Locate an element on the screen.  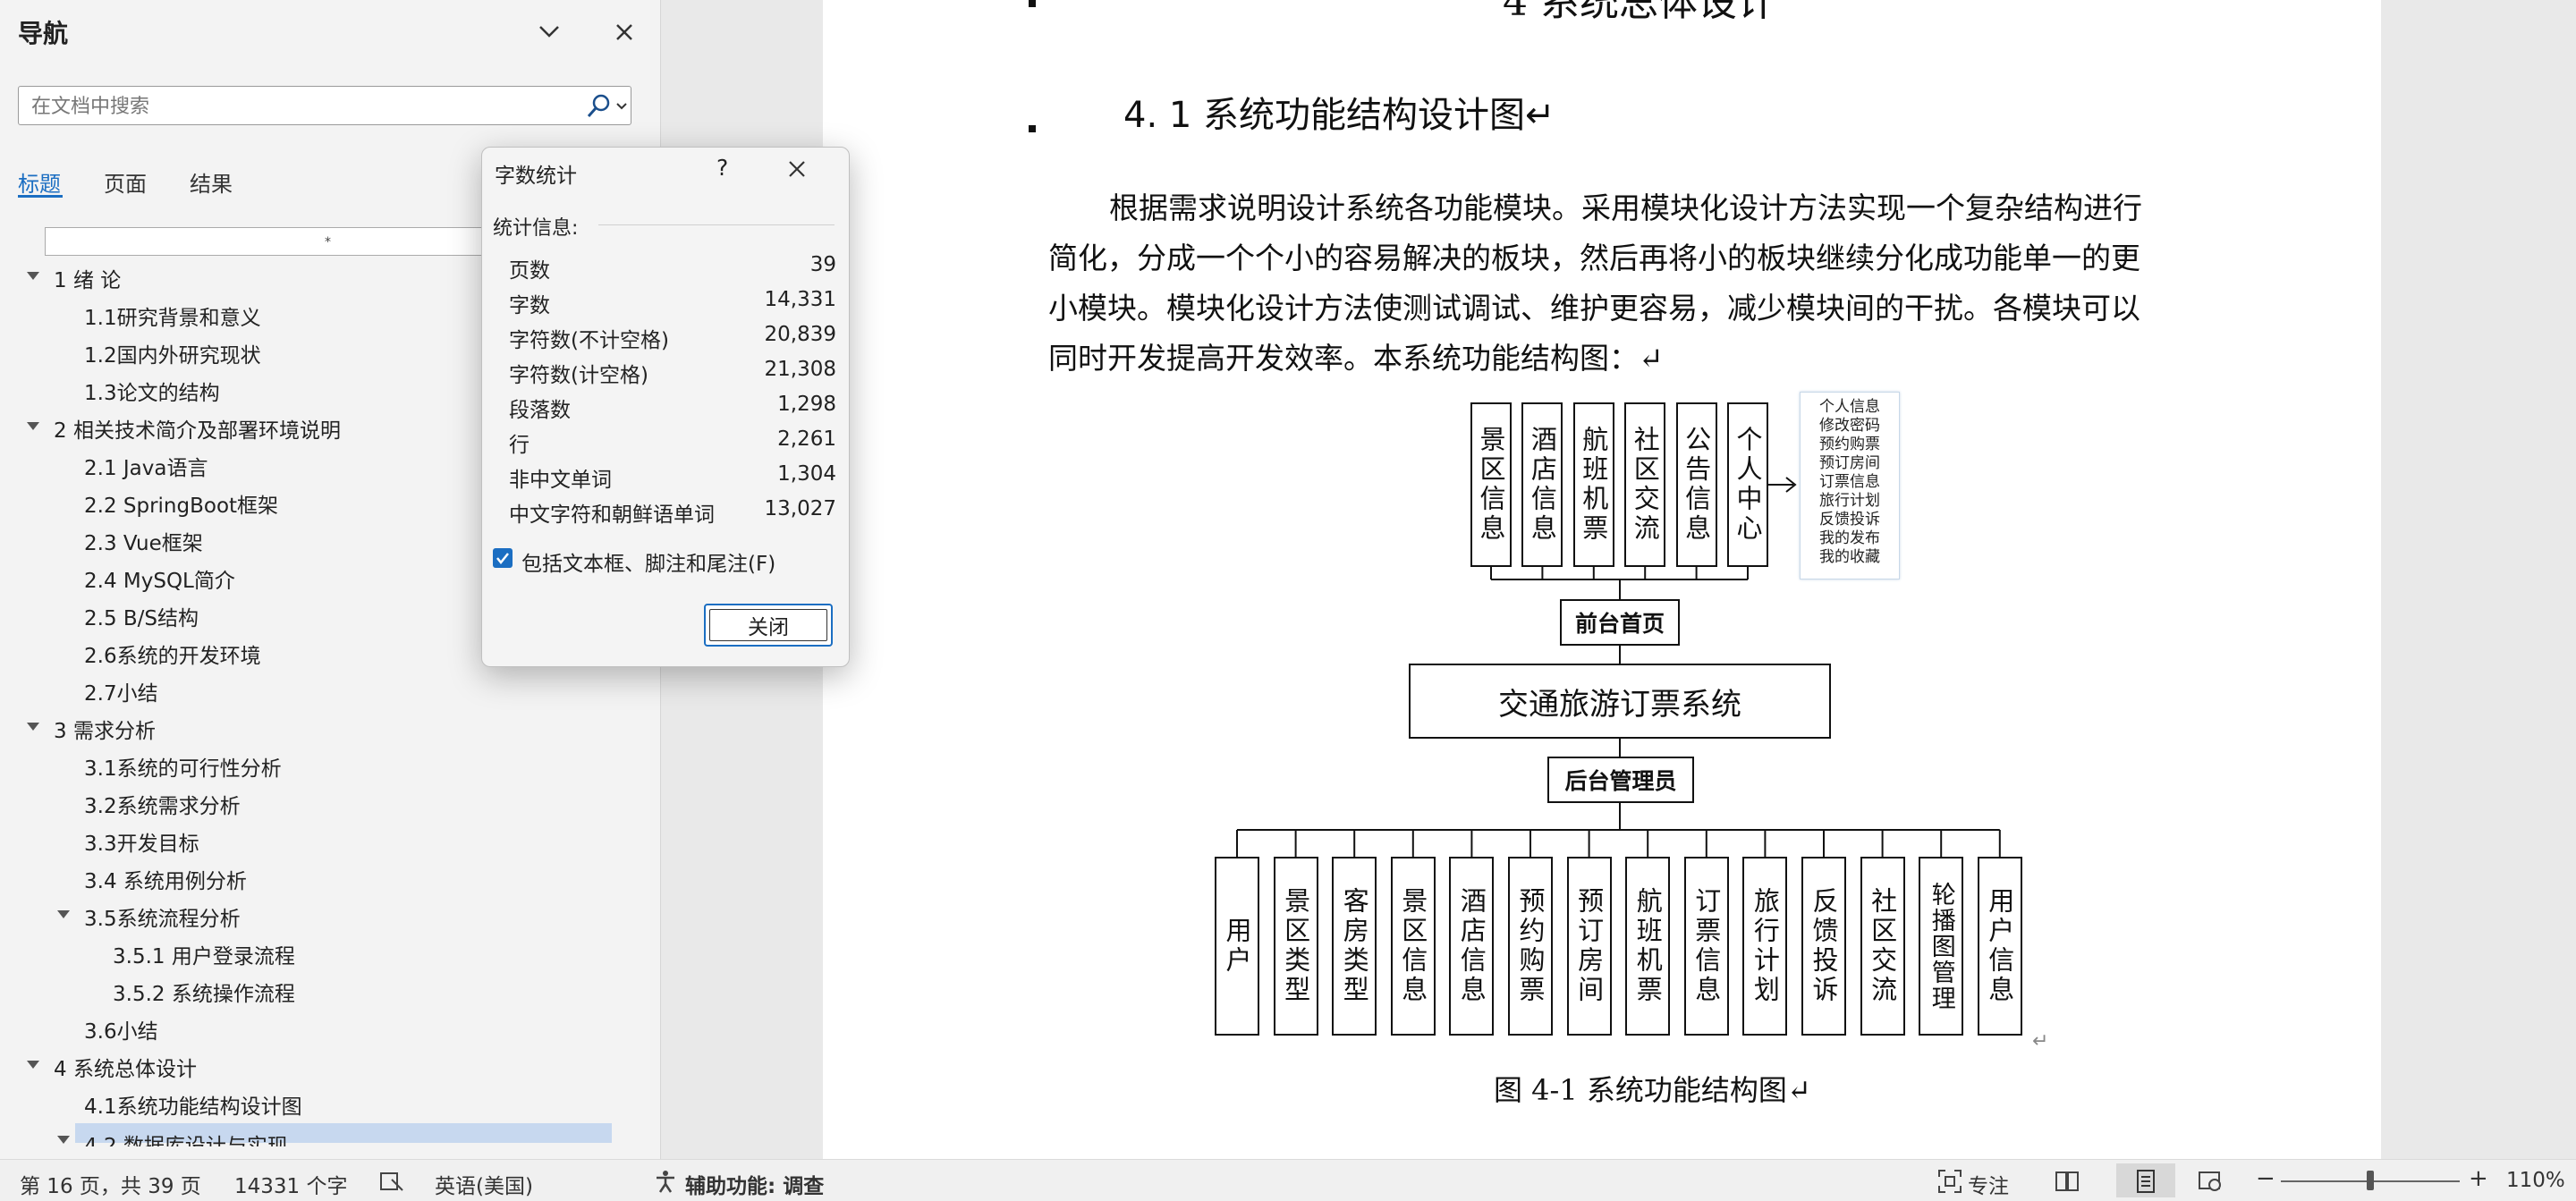
tab-headings: 标题 is located at coordinates (39, 182).